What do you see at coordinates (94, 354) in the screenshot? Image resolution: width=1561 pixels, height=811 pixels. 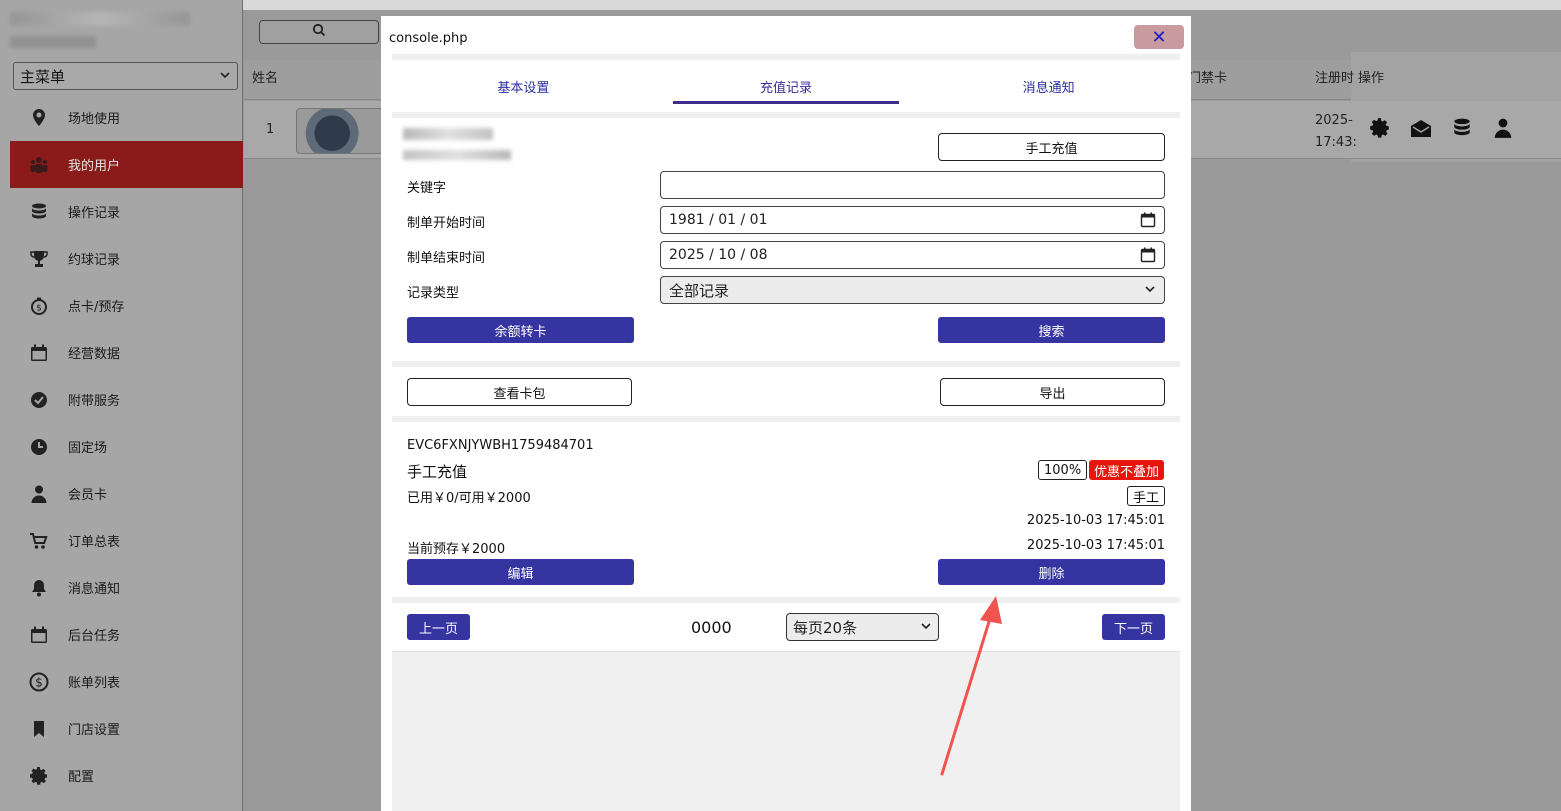 I see `sidebar-item-label: 经营数据` at bounding box center [94, 354].